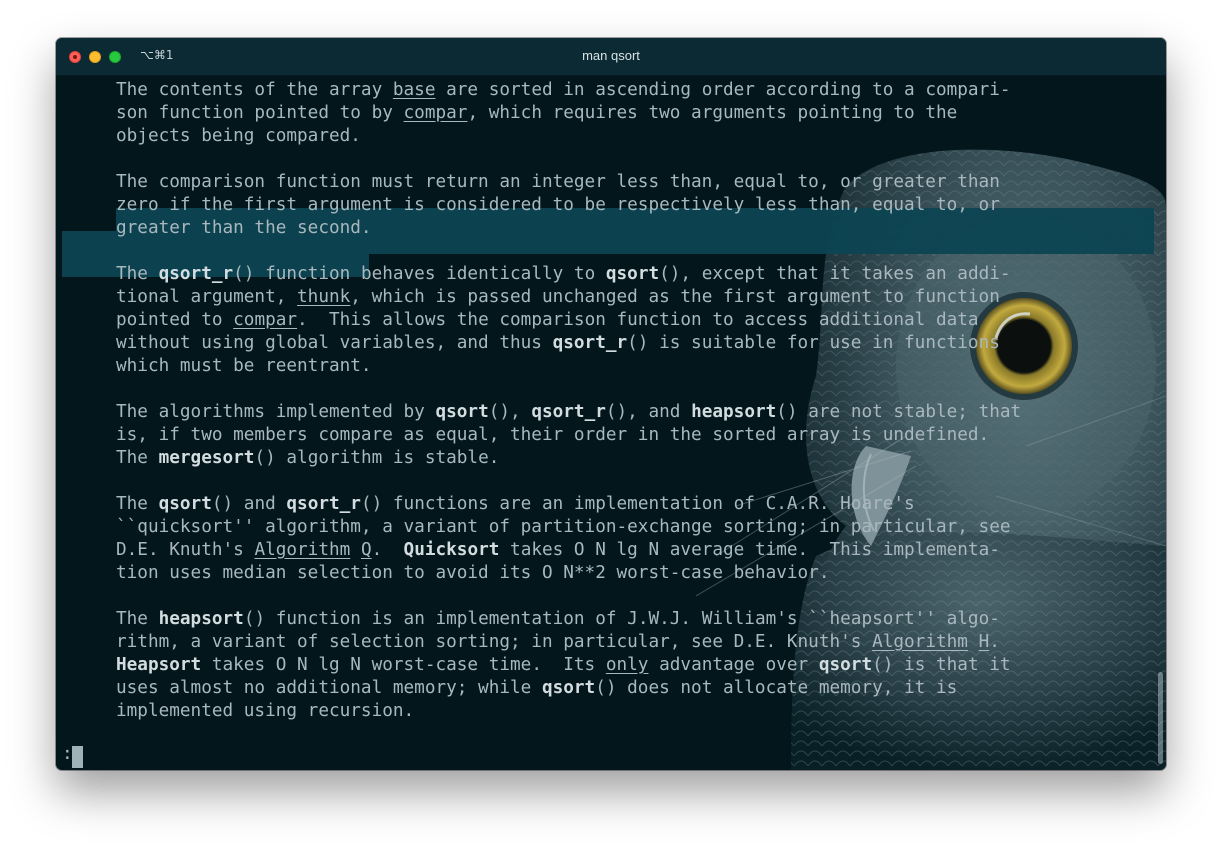 The width and height of the screenshot is (1222, 844). I want to click on selection-highlight, so click(89, 254).